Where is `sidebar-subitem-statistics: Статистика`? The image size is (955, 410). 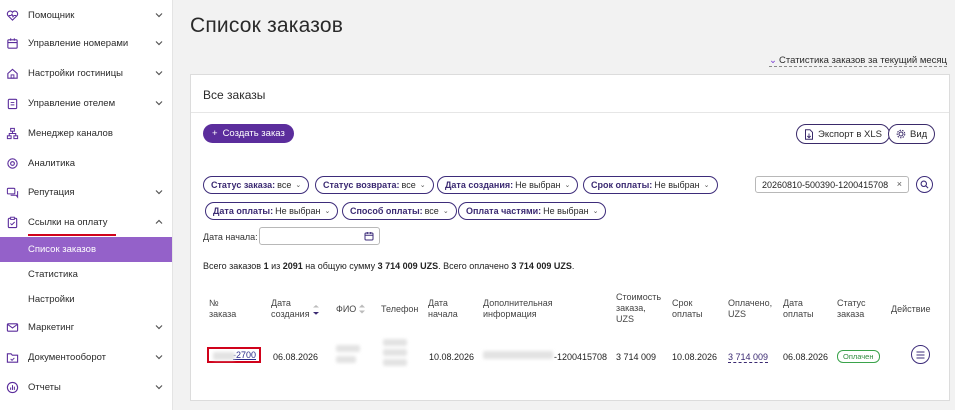
sidebar-subitem-statistics: Статистика is located at coordinates (86, 274).